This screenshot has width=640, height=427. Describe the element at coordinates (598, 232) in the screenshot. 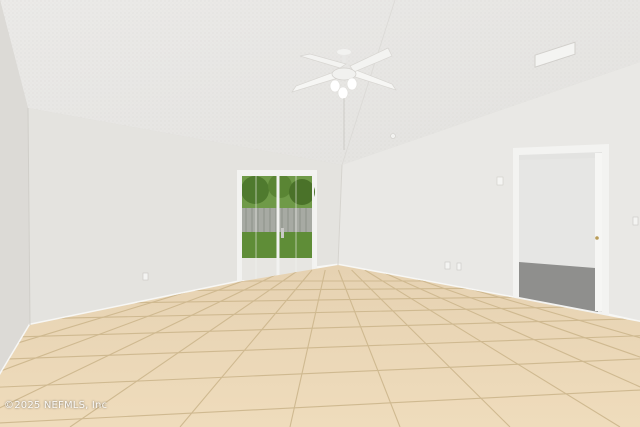

I see `open-door-panel` at that location.